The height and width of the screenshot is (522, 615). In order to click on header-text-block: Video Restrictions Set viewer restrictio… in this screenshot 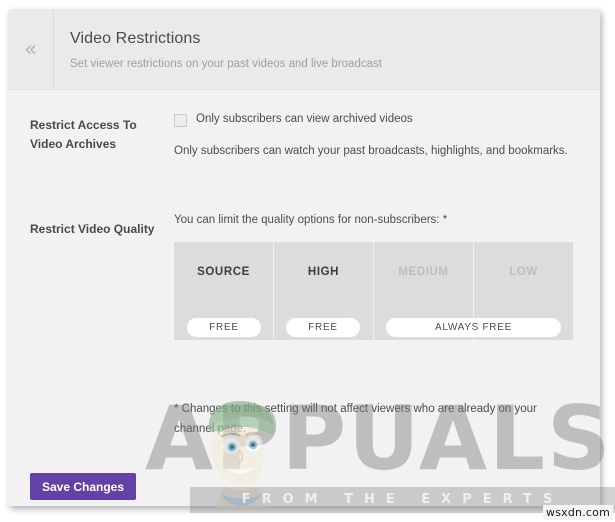, I will do `click(325, 50)`.